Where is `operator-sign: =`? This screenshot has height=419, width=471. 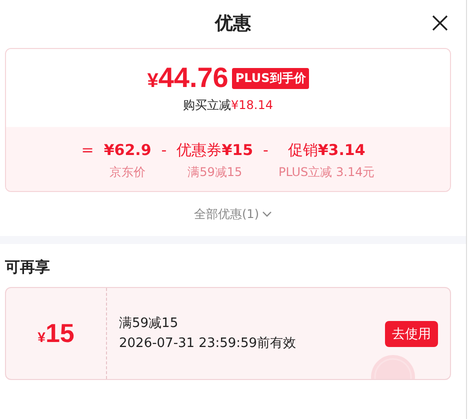
operator-sign: = is located at coordinates (87, 150).